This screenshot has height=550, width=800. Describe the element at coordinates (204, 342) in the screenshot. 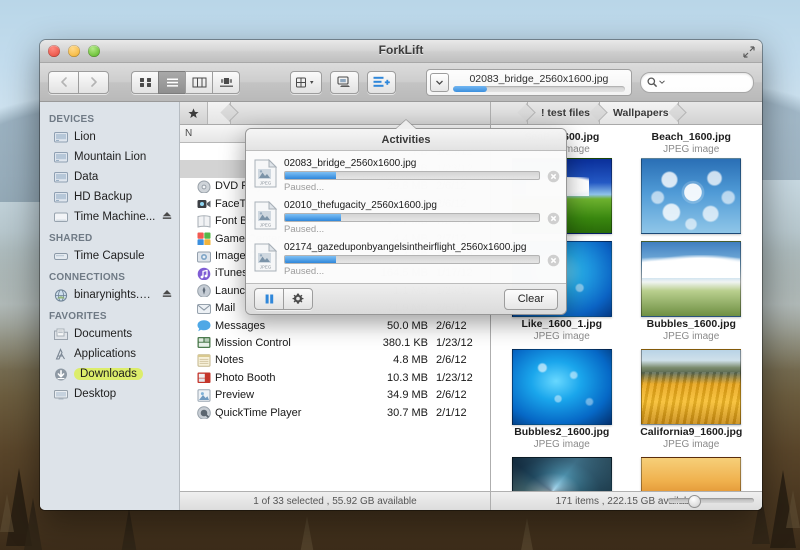

I see `missioncontrol-icon` at that location.